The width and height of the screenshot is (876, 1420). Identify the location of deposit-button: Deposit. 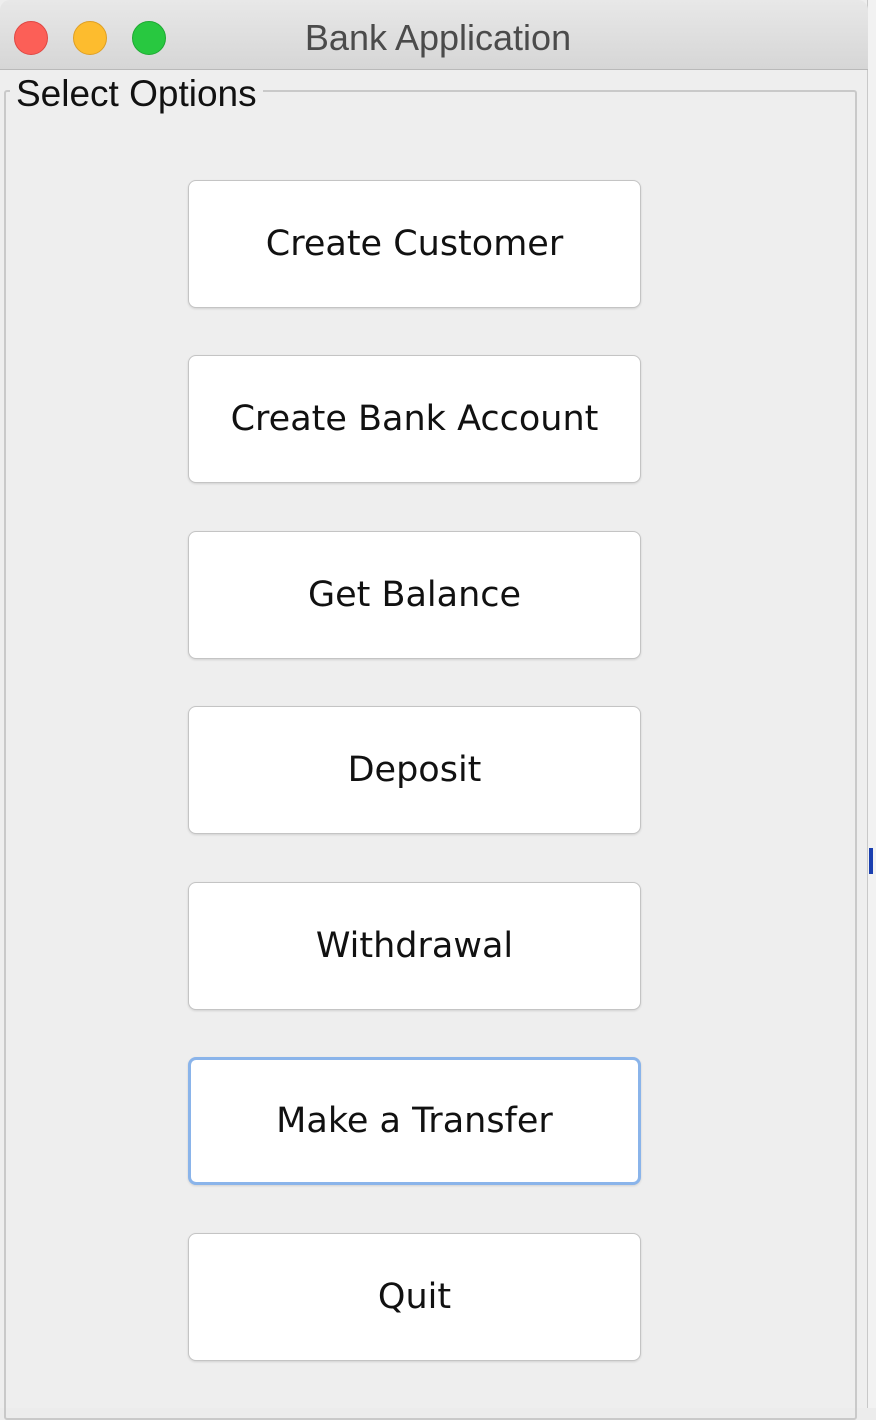
(414, 770).